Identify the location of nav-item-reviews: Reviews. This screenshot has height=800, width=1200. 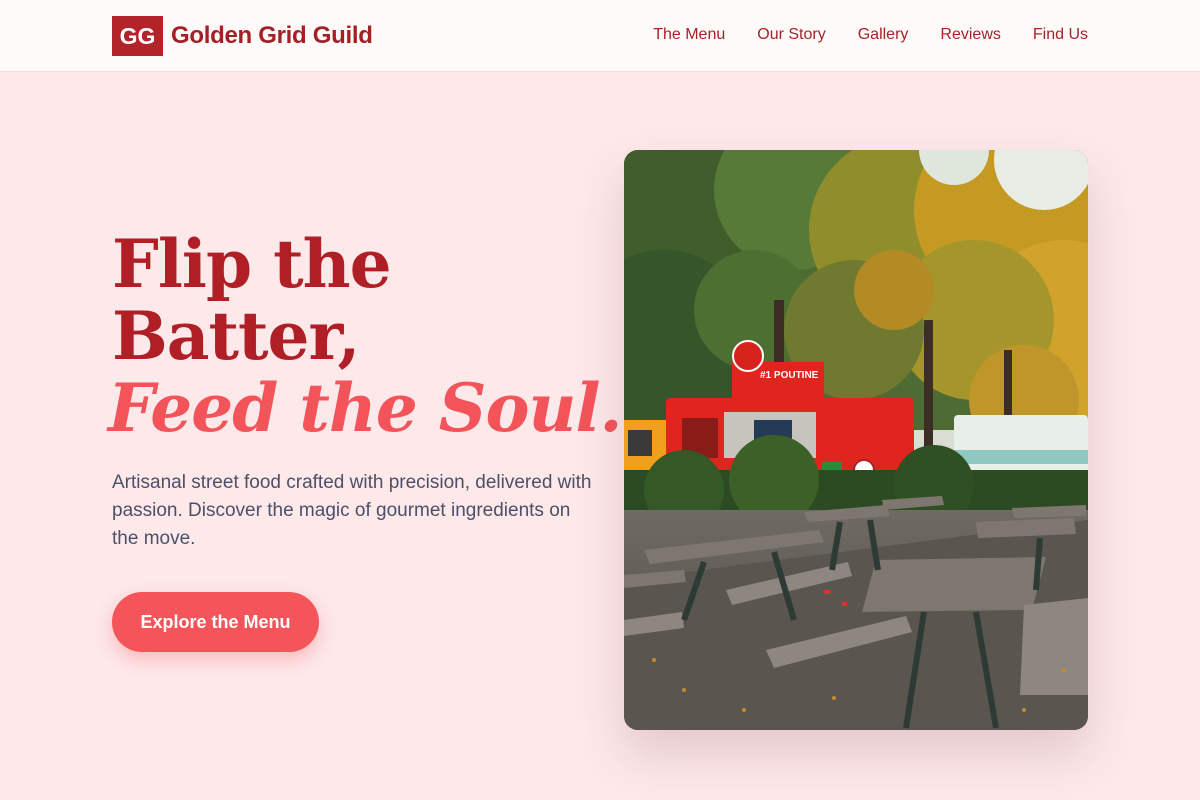
(970, 35).